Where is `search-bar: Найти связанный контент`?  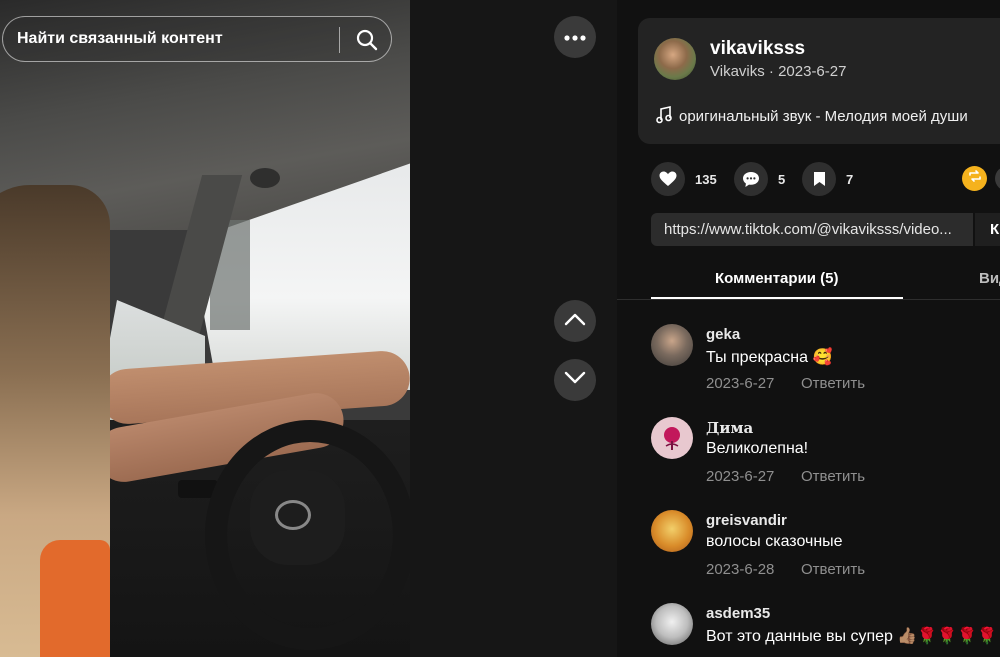
search-bar: Найти связанный контент is located at coordinates (197, 39).